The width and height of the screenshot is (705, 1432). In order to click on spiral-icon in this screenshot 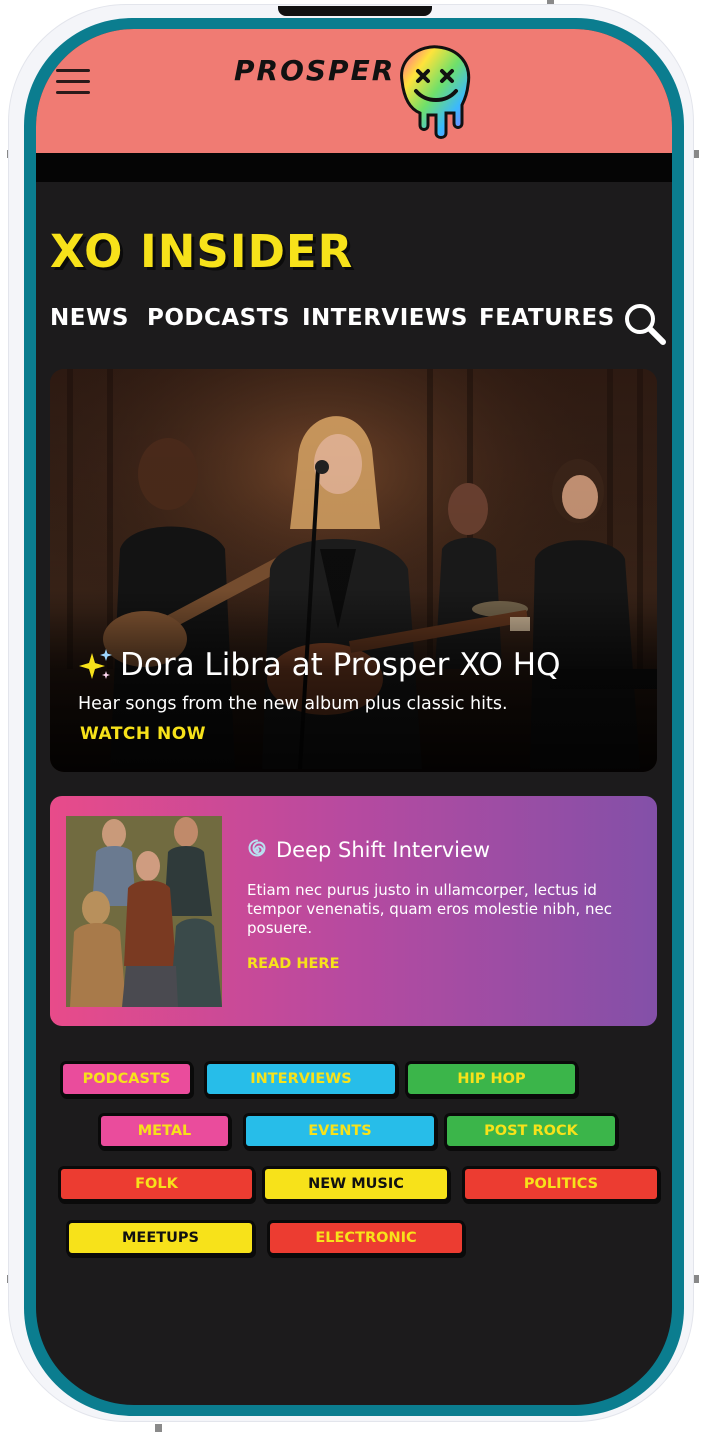, I will do `click(257, 848)`.